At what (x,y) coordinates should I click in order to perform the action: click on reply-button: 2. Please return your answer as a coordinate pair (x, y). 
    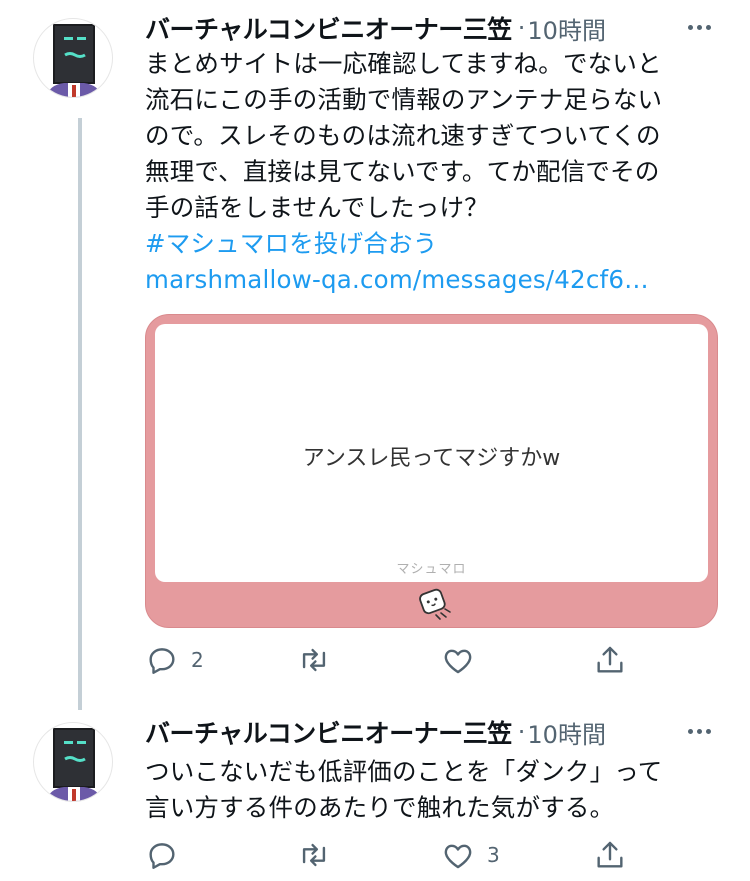
    Looking at the image, I should click on (174, 660).